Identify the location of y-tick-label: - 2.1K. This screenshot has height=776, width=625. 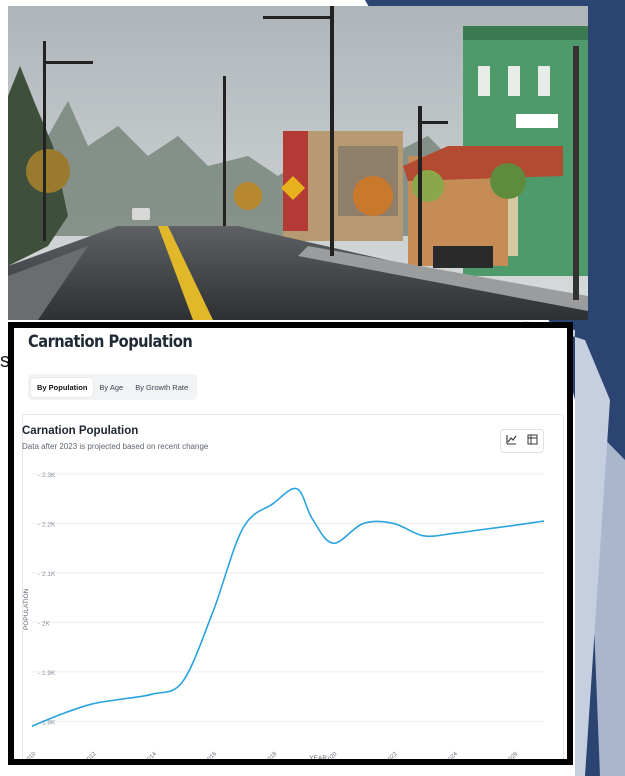
(47, 574).